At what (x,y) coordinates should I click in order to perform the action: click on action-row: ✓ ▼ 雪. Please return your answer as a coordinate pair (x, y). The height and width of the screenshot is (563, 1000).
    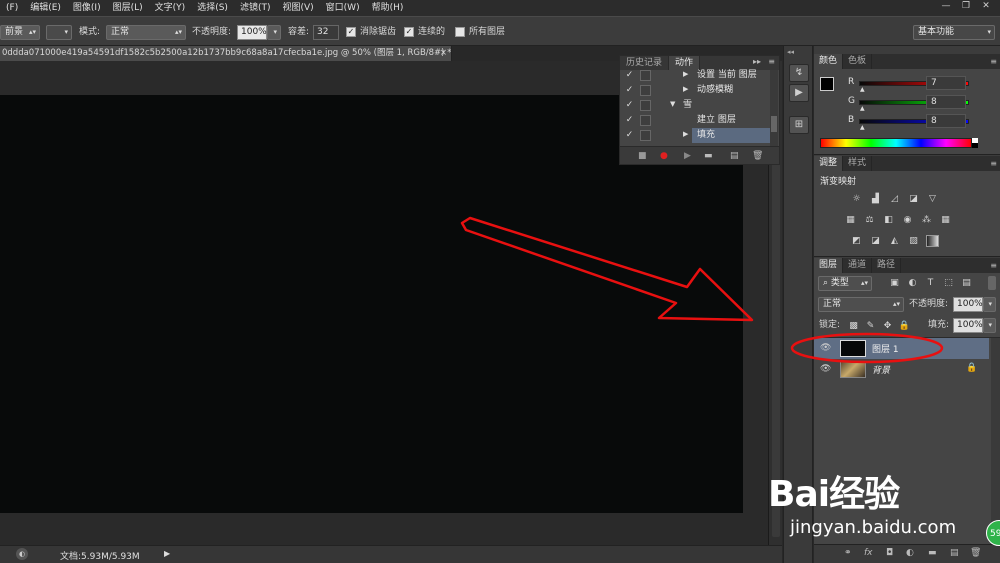
    Looking at the image, I should click on (695, 105).